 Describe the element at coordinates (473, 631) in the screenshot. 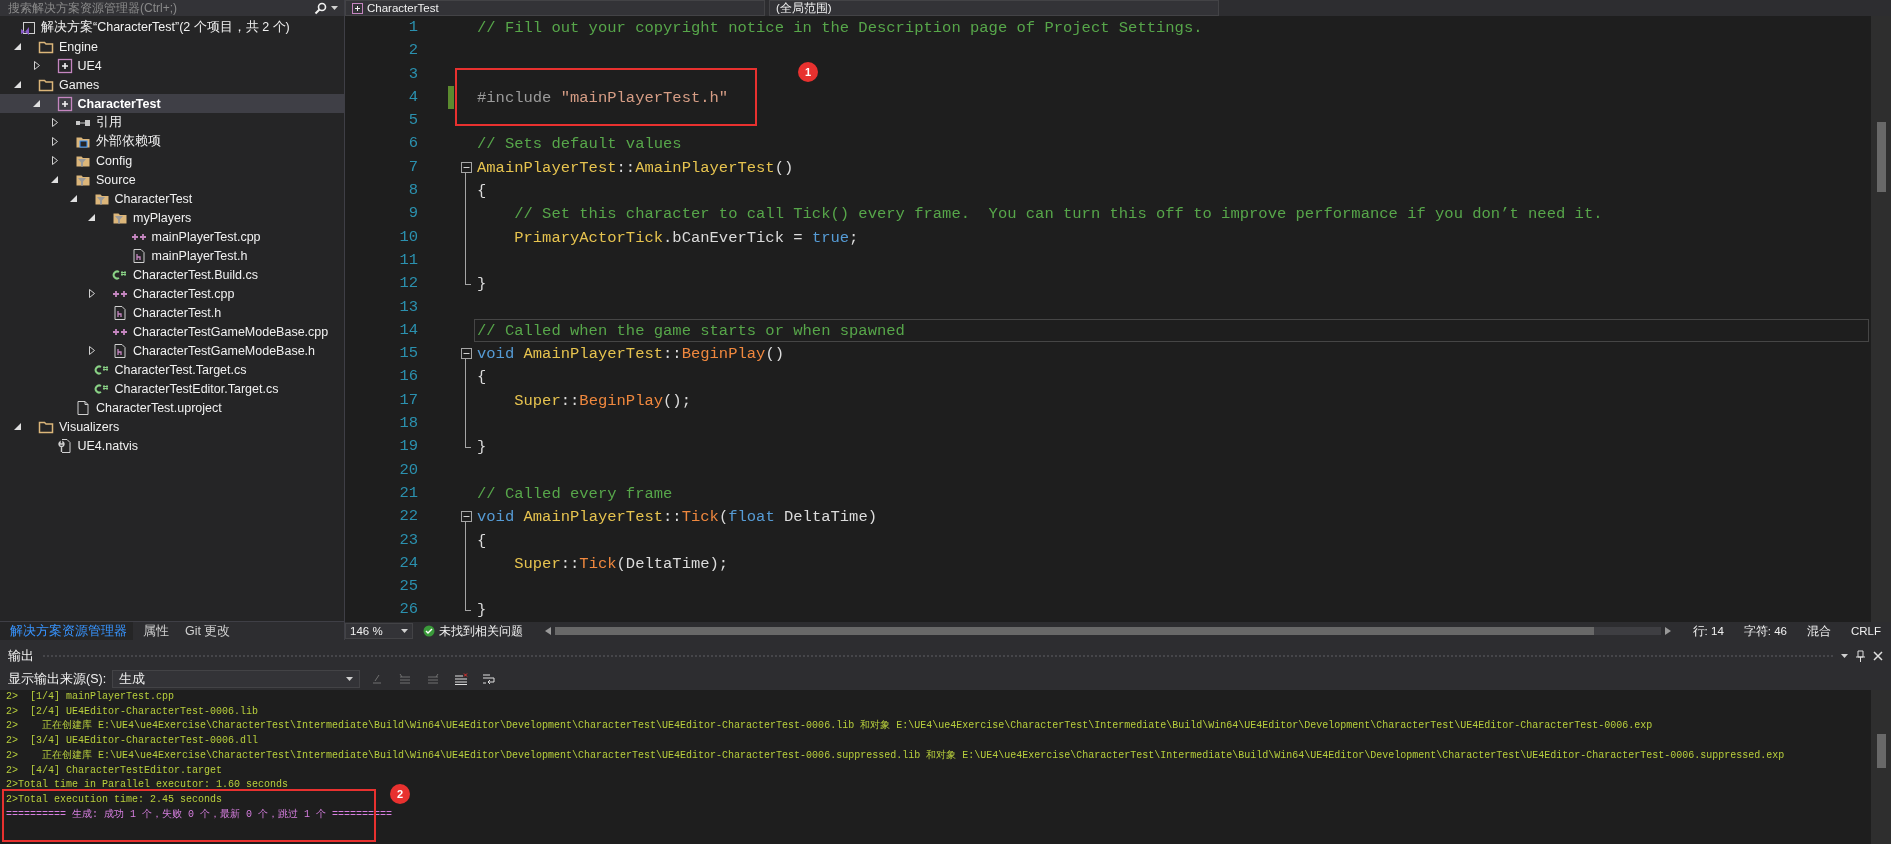

I see `issues-status: 未找到相关问题` at that location.